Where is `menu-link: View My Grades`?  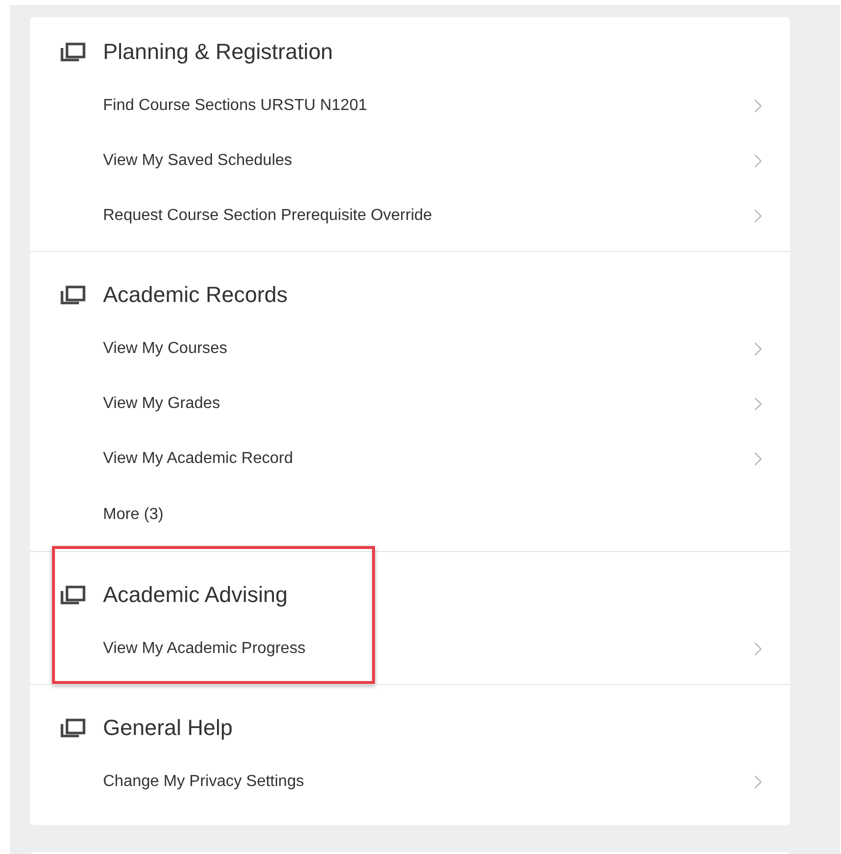
menu-link: View My Grades is located at coordinates (410, 403).